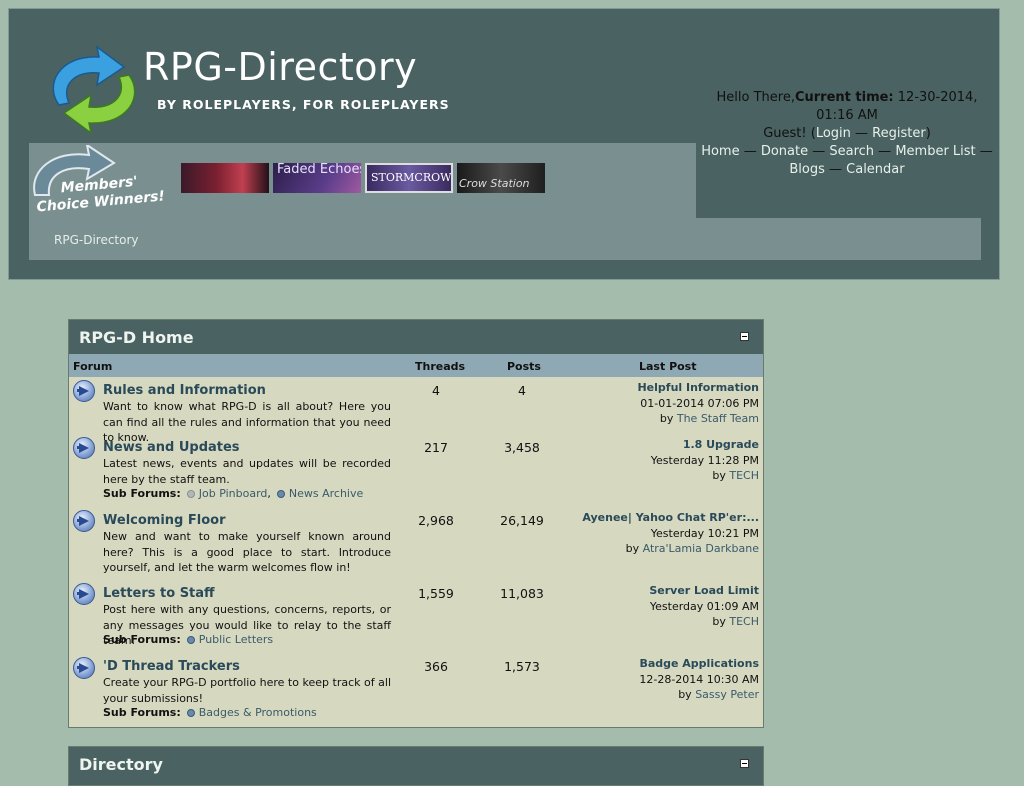 This screenshot has width=1024, height=786. Describe the element at coordinates (789, 133) in the screenshot. I see `guest-text: Guest! (` at that location.